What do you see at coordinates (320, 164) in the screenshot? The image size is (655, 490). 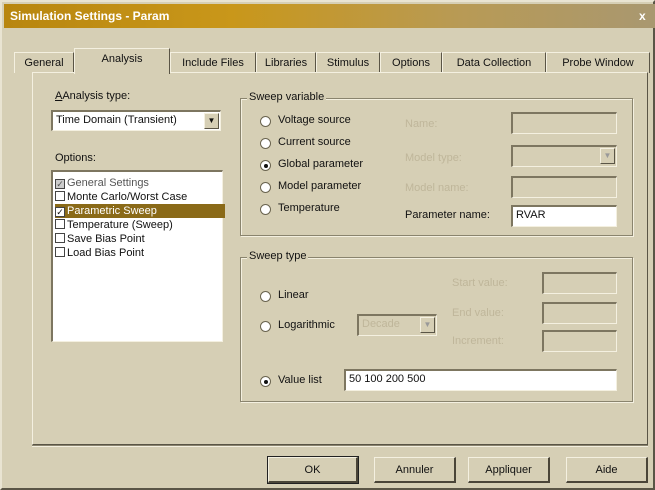 I see `global-parameter-label: Global parameter` at bounding box center [320, 164].